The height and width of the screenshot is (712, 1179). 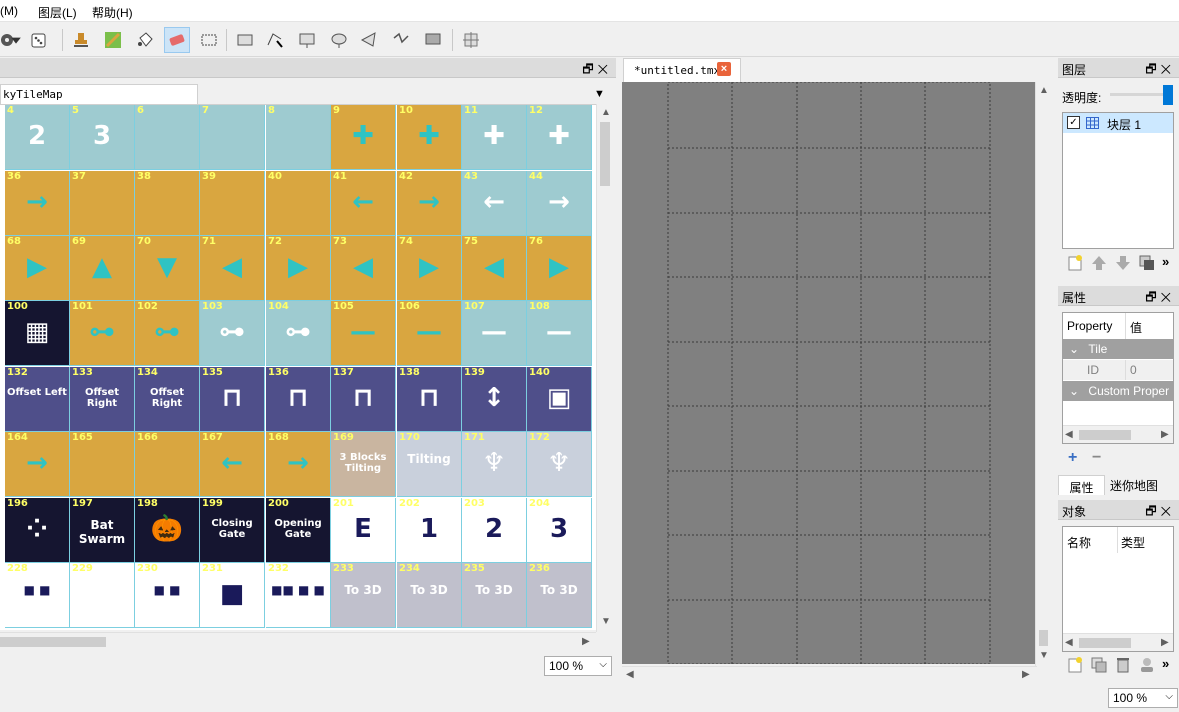 I want to click on layer-row: ✓ 块层 1, so click(x=1118, y=123).